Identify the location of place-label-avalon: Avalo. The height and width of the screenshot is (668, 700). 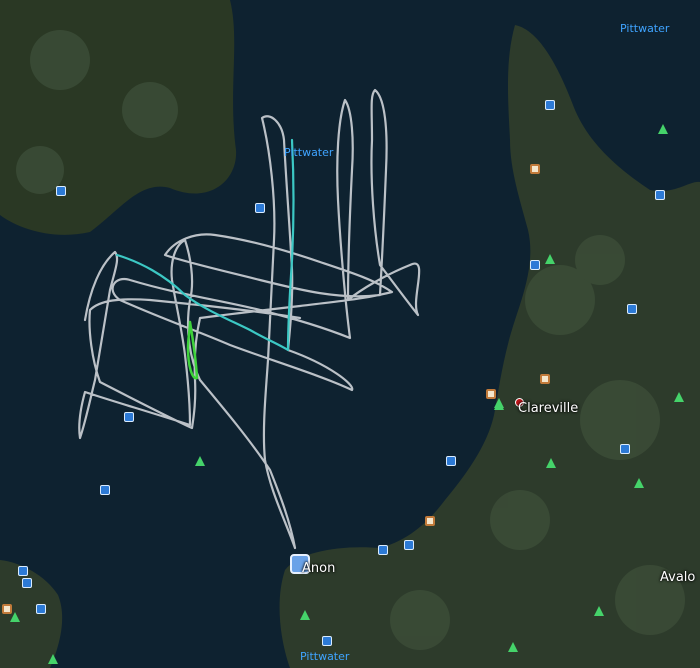
(677, 577).